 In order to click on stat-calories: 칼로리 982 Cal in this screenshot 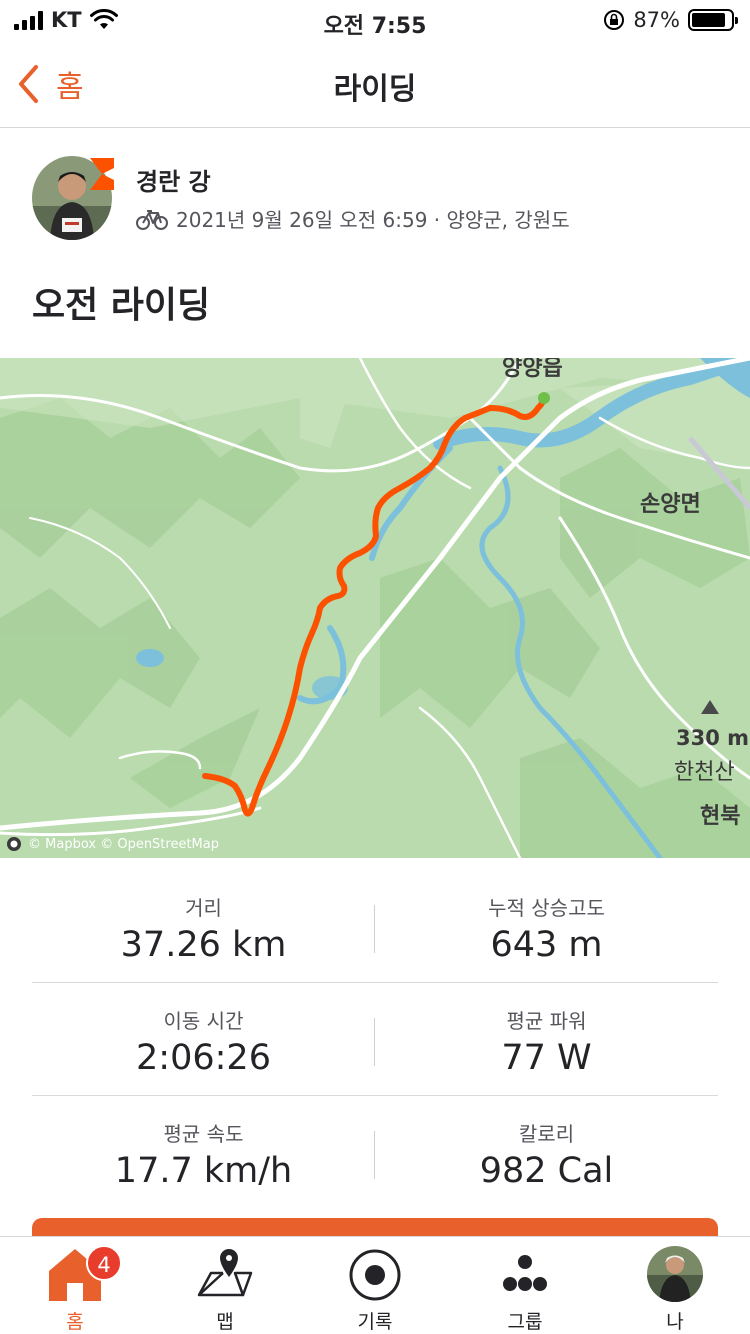, I will do `click(546, 1154)`.